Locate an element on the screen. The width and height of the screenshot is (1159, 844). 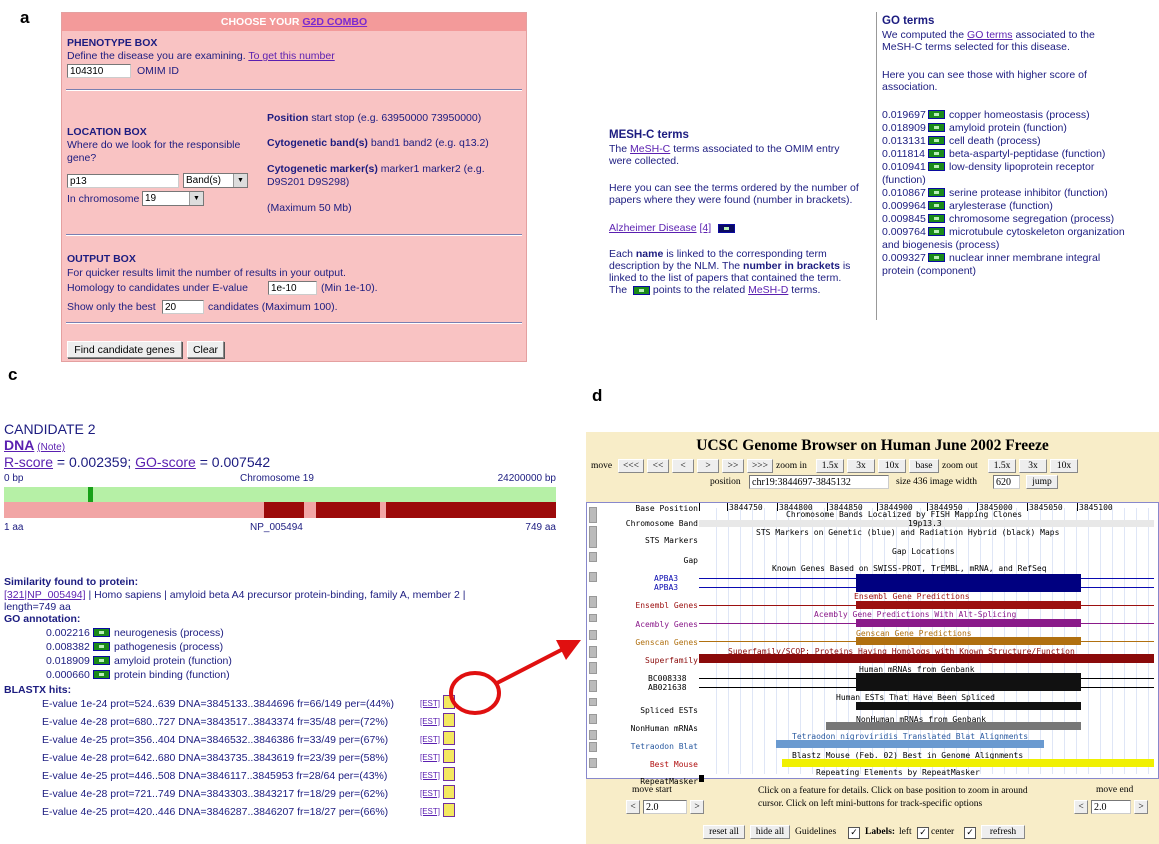
base-position-label: Base Position is located at coordinates (666, 508).